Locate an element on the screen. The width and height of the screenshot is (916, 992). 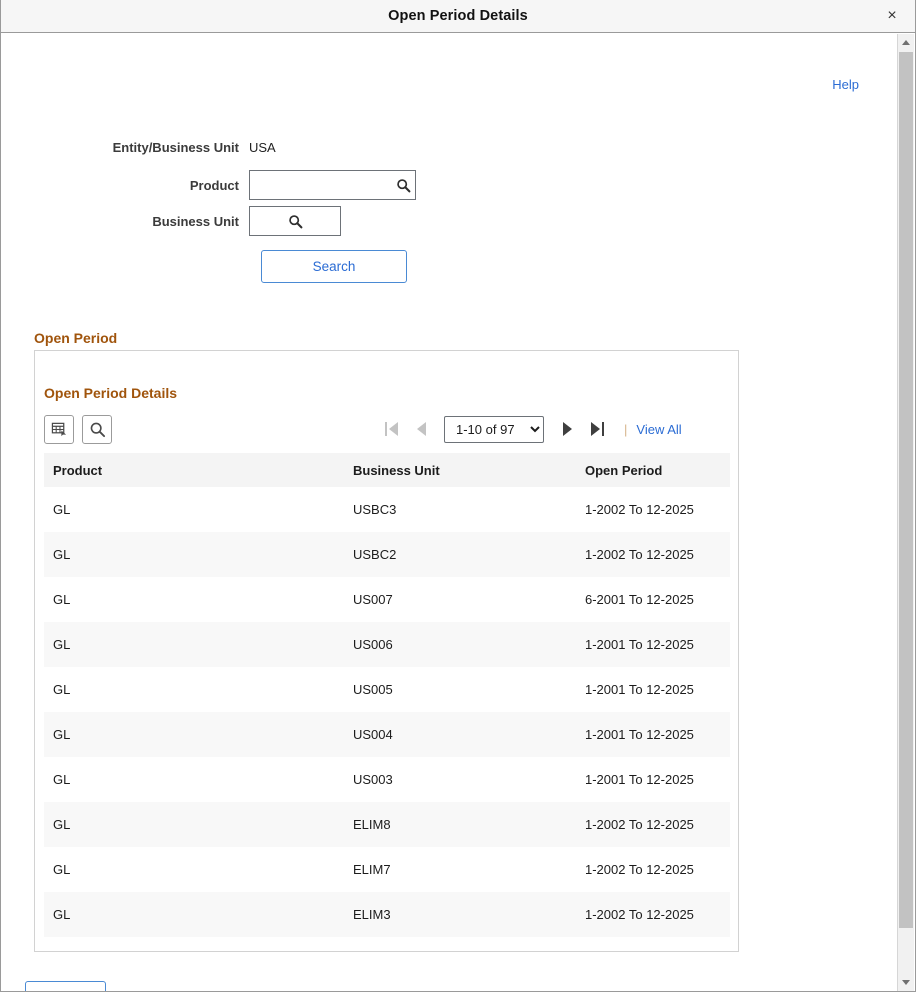
product-input is located at coordinates (325, 185).